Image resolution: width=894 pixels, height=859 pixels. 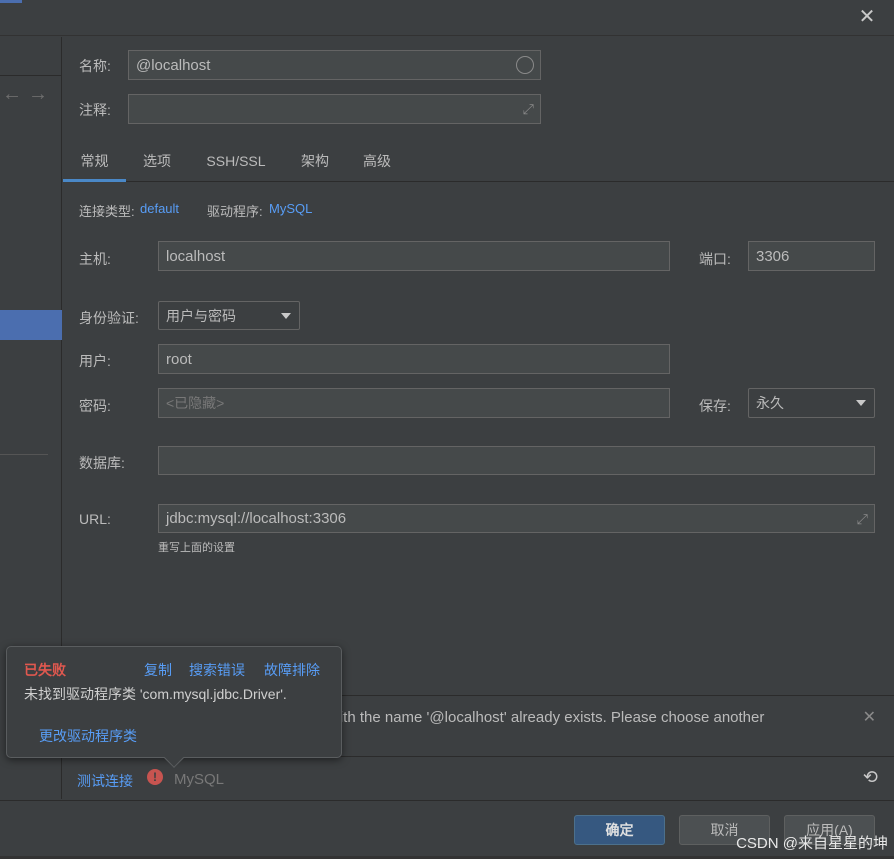 What do you see at coordinates (715, 259) in the screenshot?
I see `port-label: 端口:` at bounding box center [715, 259].